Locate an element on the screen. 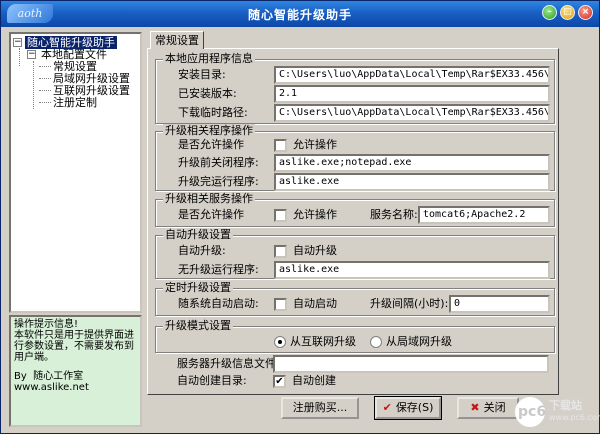 The height and width of the screenshot is (434, 600). auto-upgrade-checkbox is located at coordinates (280, 251).